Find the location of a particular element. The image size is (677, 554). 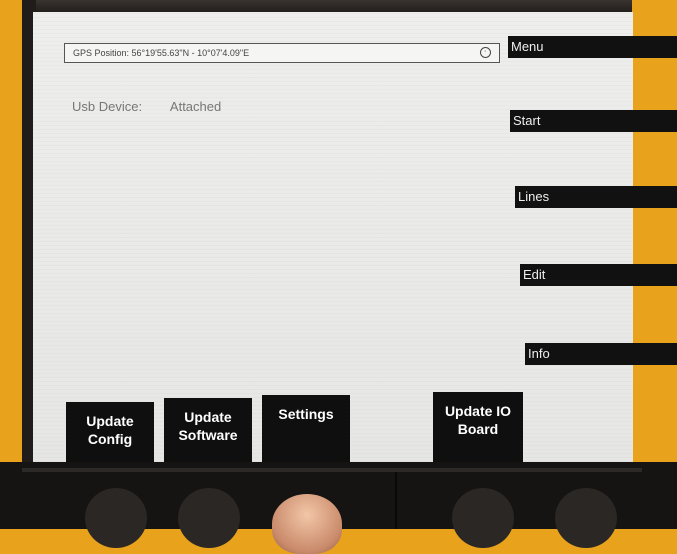

update-software-label-line1: Update is located at coordinates (208, 417).